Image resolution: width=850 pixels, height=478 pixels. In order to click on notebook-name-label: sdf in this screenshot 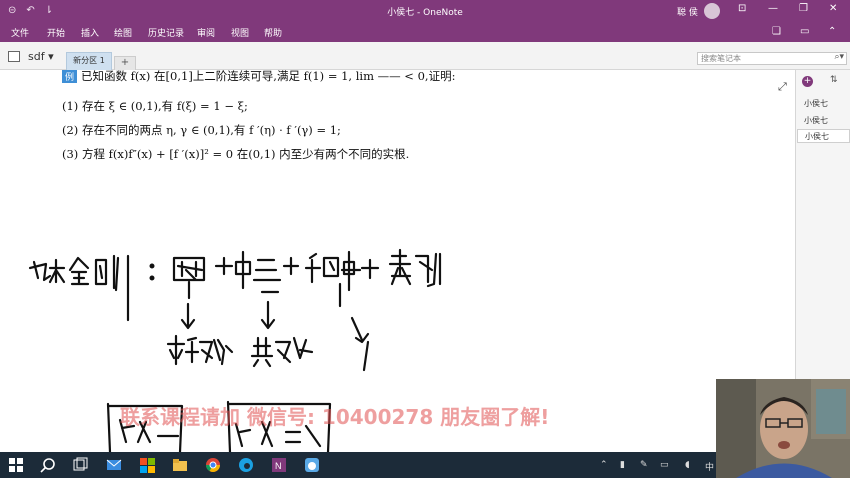, I will do `click(36, 56)`.